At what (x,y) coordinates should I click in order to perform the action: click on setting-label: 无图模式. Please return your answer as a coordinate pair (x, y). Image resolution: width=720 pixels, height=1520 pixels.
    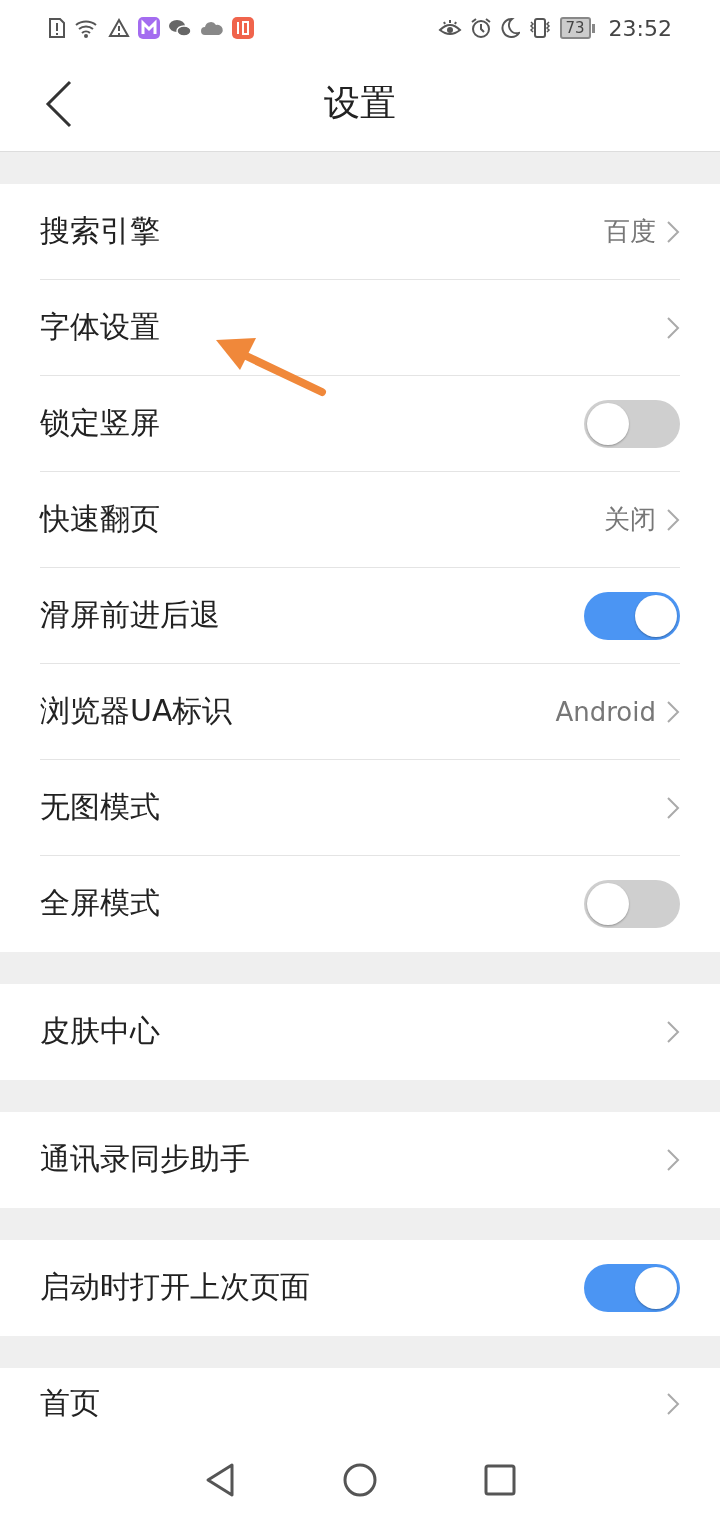
    Looking at the image, I should click on (100, 807).